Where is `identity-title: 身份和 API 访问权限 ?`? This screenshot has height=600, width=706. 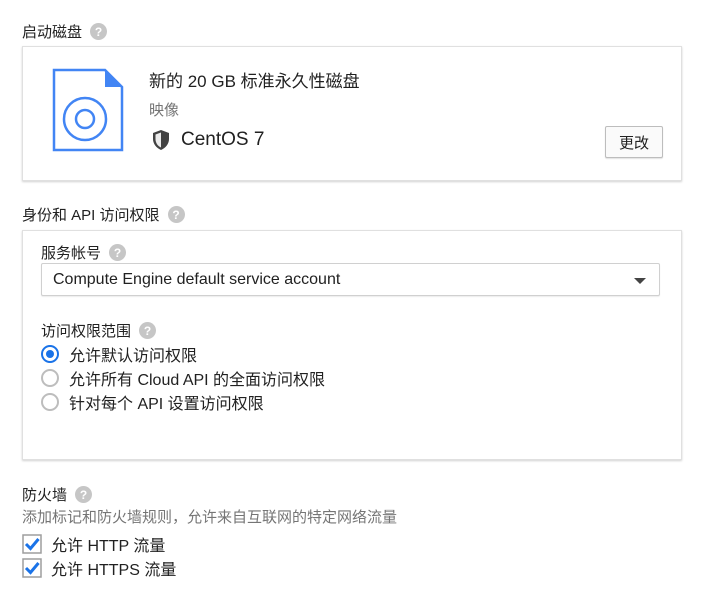
identity-title: 身份和 API 访问权限 ? is located at coordinates (103, 214).